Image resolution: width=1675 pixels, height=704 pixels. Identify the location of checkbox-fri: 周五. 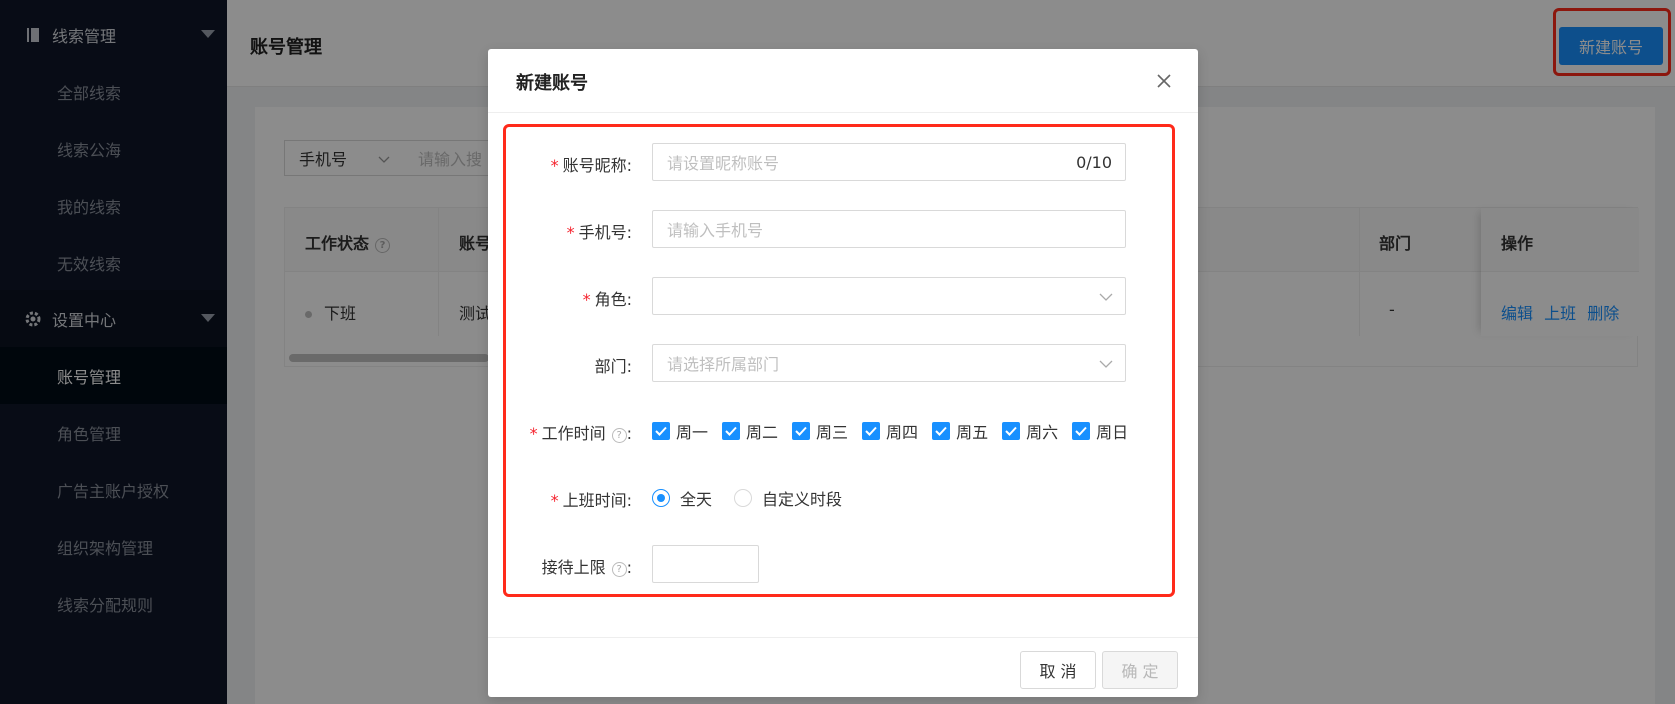
(960, 431).